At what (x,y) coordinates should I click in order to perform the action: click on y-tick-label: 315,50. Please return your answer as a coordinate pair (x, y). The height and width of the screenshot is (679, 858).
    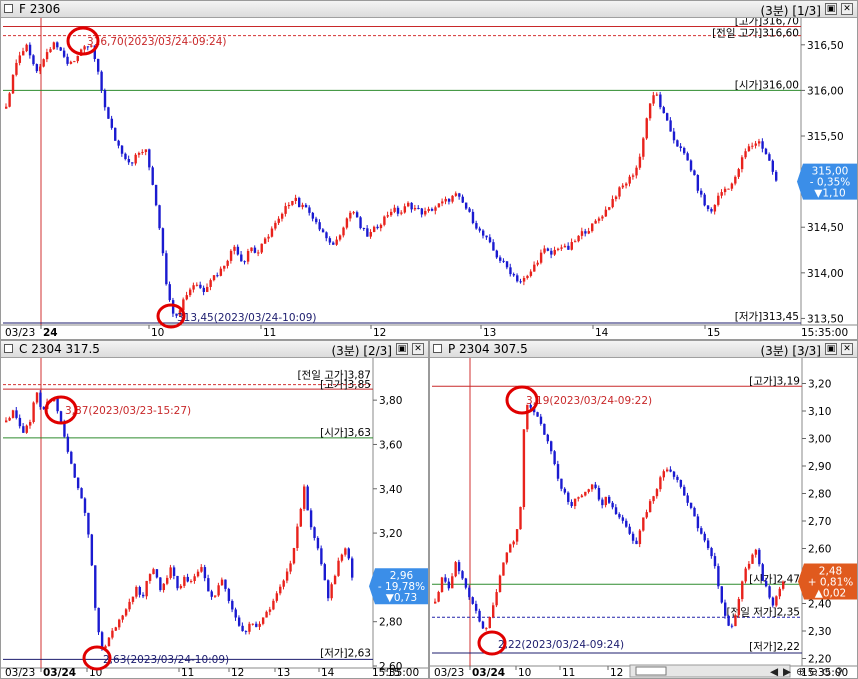
    Looking at the image, I should click on (825, 137).